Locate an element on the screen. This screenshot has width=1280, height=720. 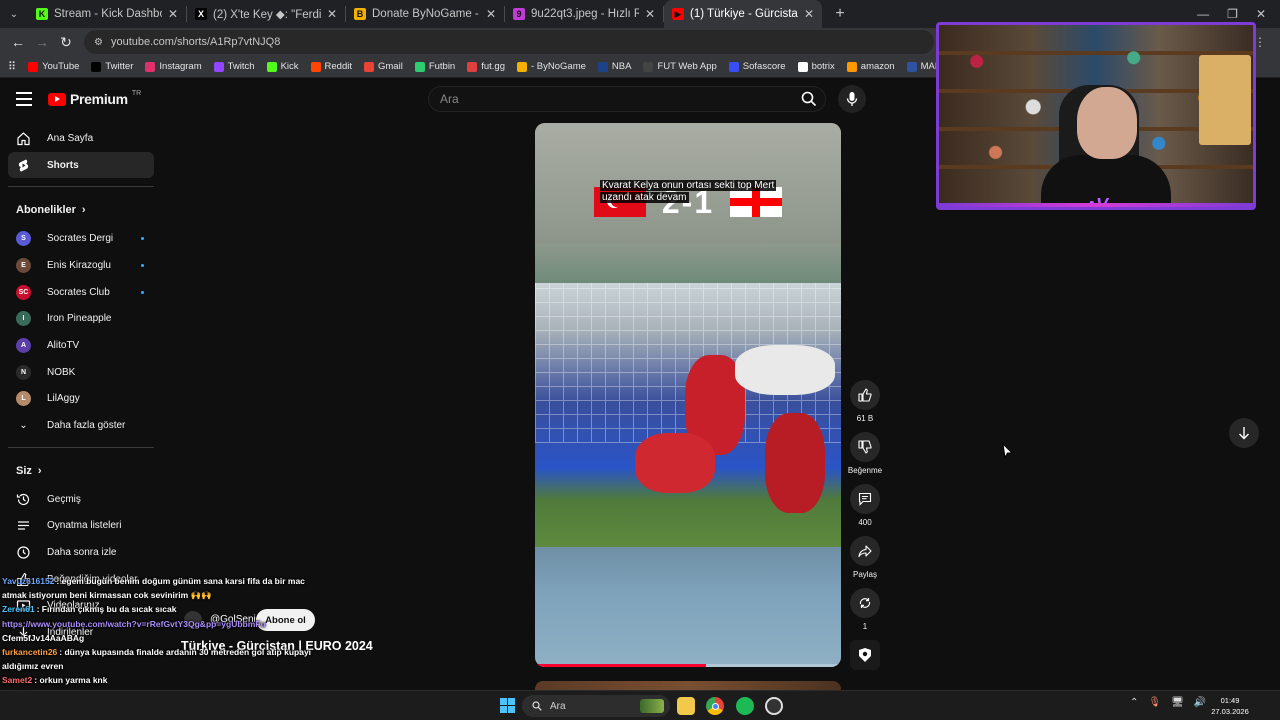
playlist-icon is located at coordinates (23, 525).